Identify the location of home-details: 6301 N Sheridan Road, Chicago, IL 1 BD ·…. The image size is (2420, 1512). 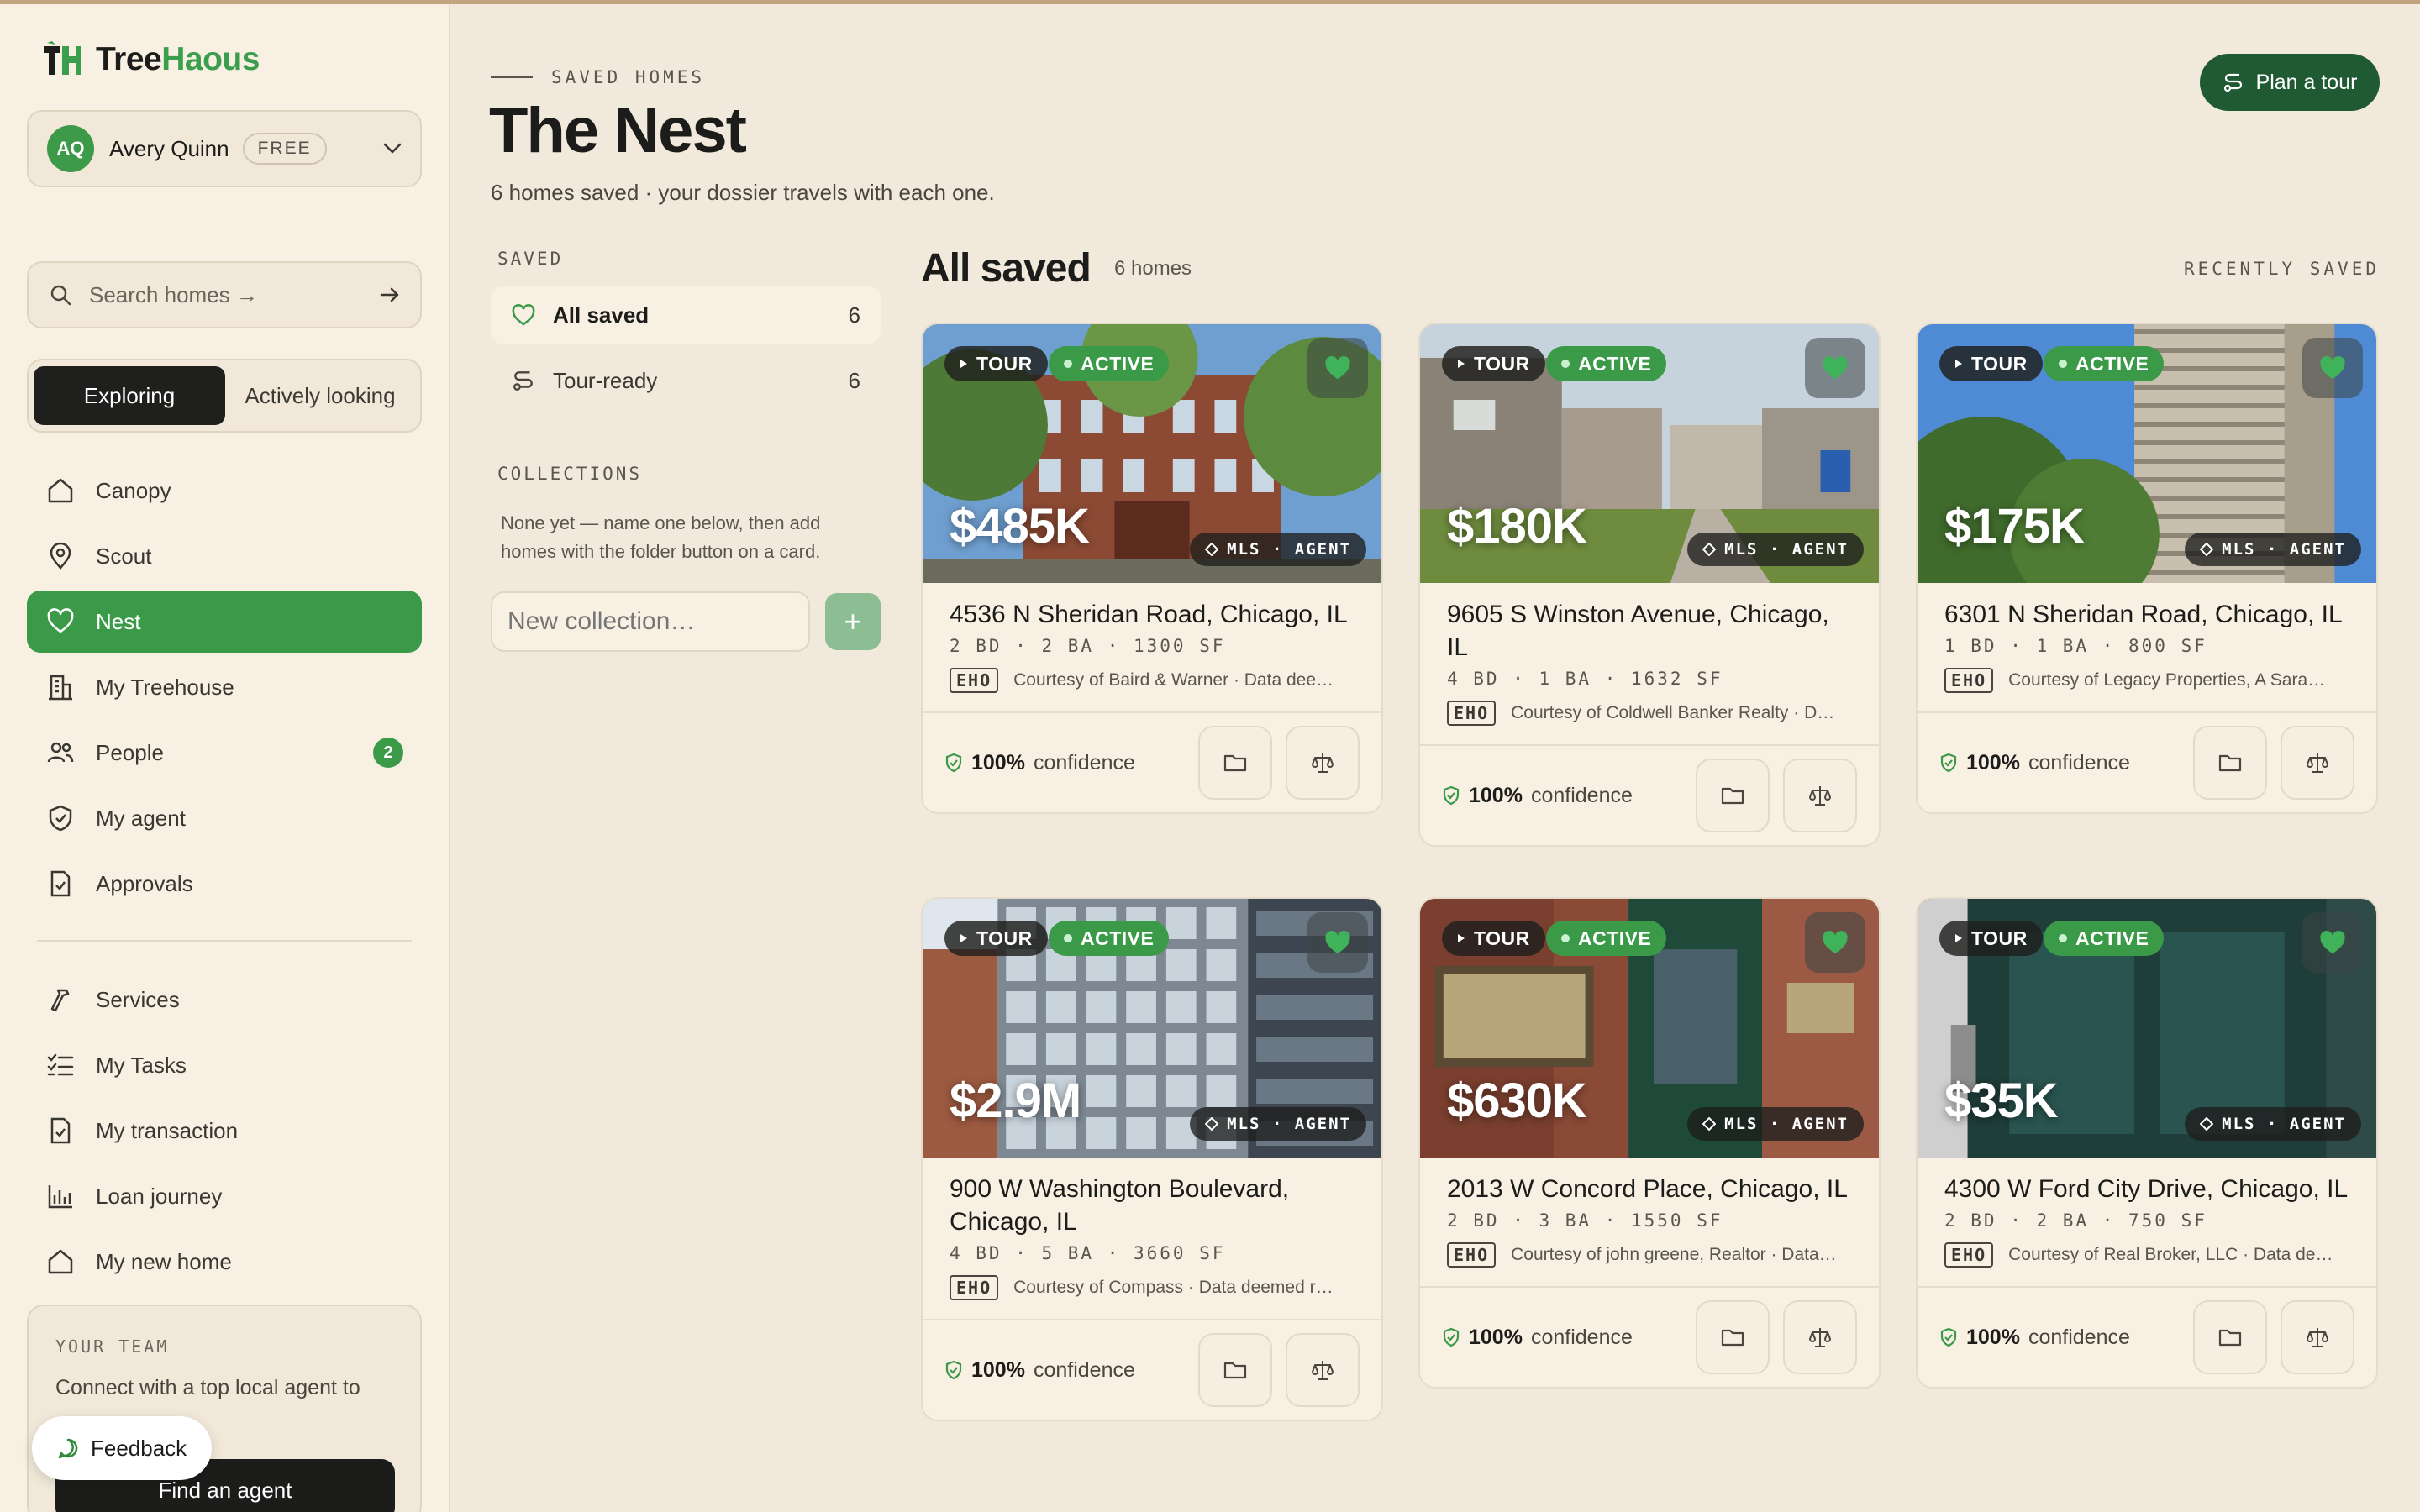
(2147, 638).